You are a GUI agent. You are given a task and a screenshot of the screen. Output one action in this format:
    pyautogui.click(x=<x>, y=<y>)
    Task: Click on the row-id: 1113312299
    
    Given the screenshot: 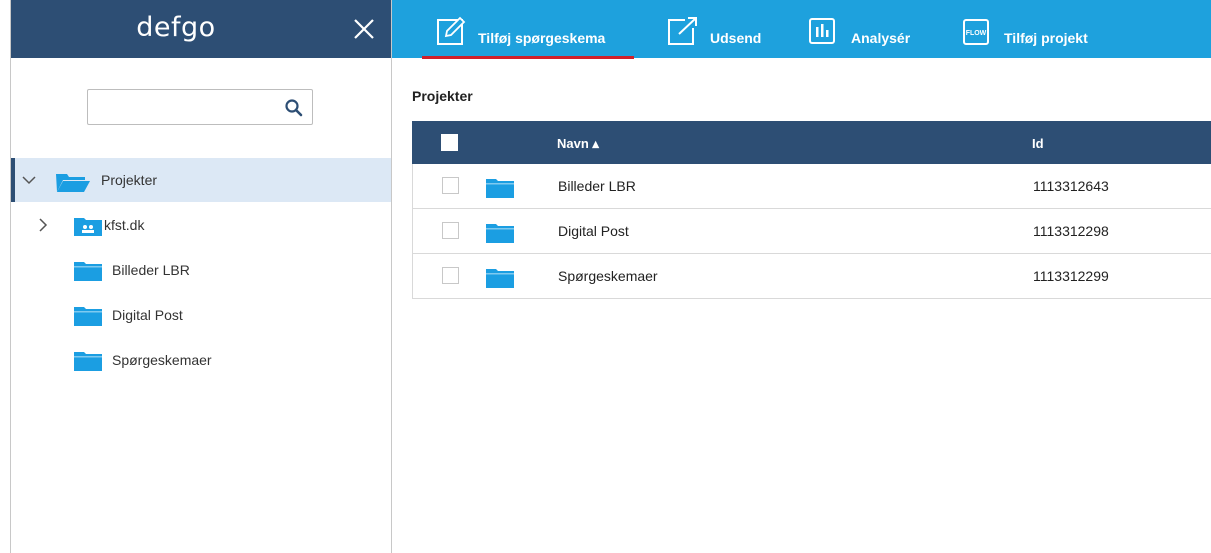 What is the action you would take?
    pyautogui.click(x=1071, y=276)
    